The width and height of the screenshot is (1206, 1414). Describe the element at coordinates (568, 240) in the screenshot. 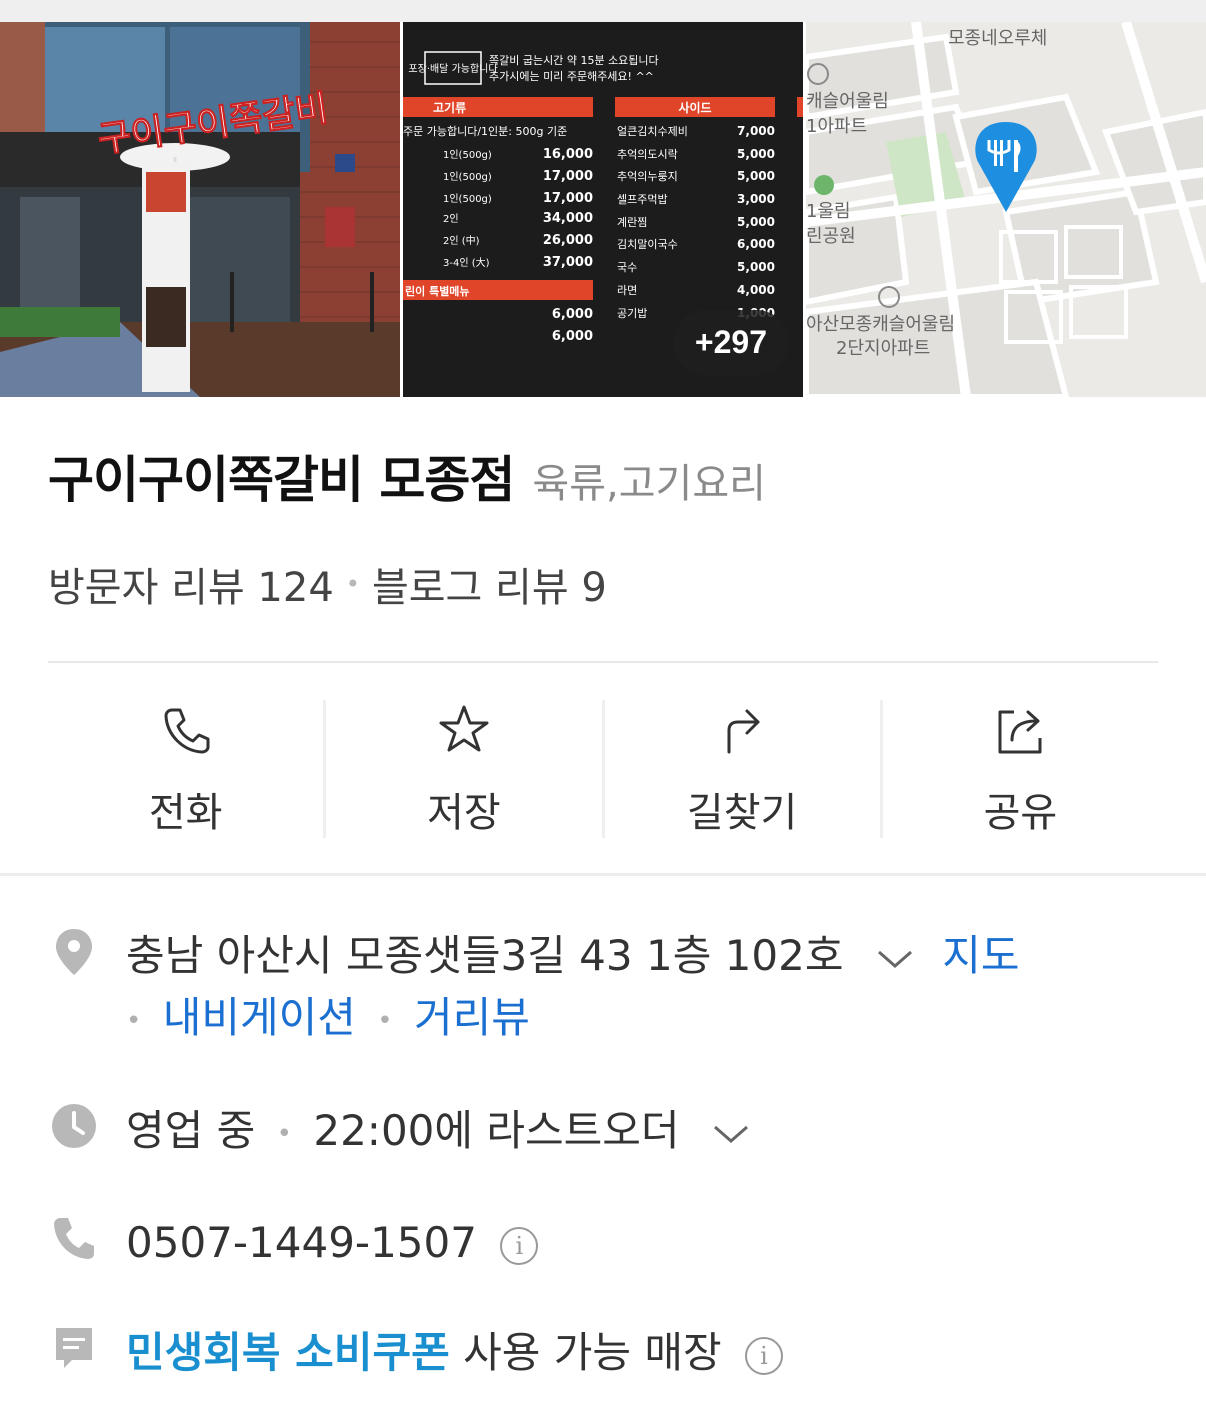

I see `meat-item-price: 26,000` at that location.